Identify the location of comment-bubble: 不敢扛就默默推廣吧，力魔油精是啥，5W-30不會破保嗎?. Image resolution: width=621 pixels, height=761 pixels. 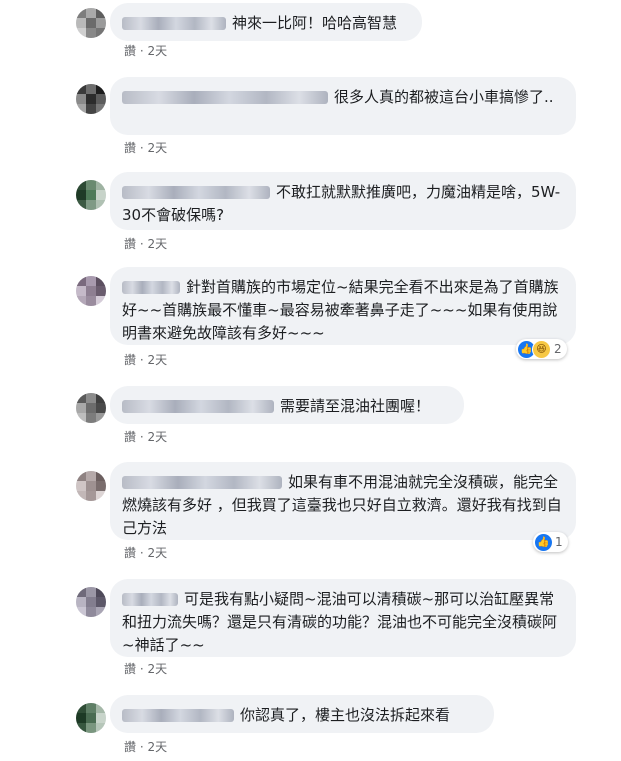
(343, 201).